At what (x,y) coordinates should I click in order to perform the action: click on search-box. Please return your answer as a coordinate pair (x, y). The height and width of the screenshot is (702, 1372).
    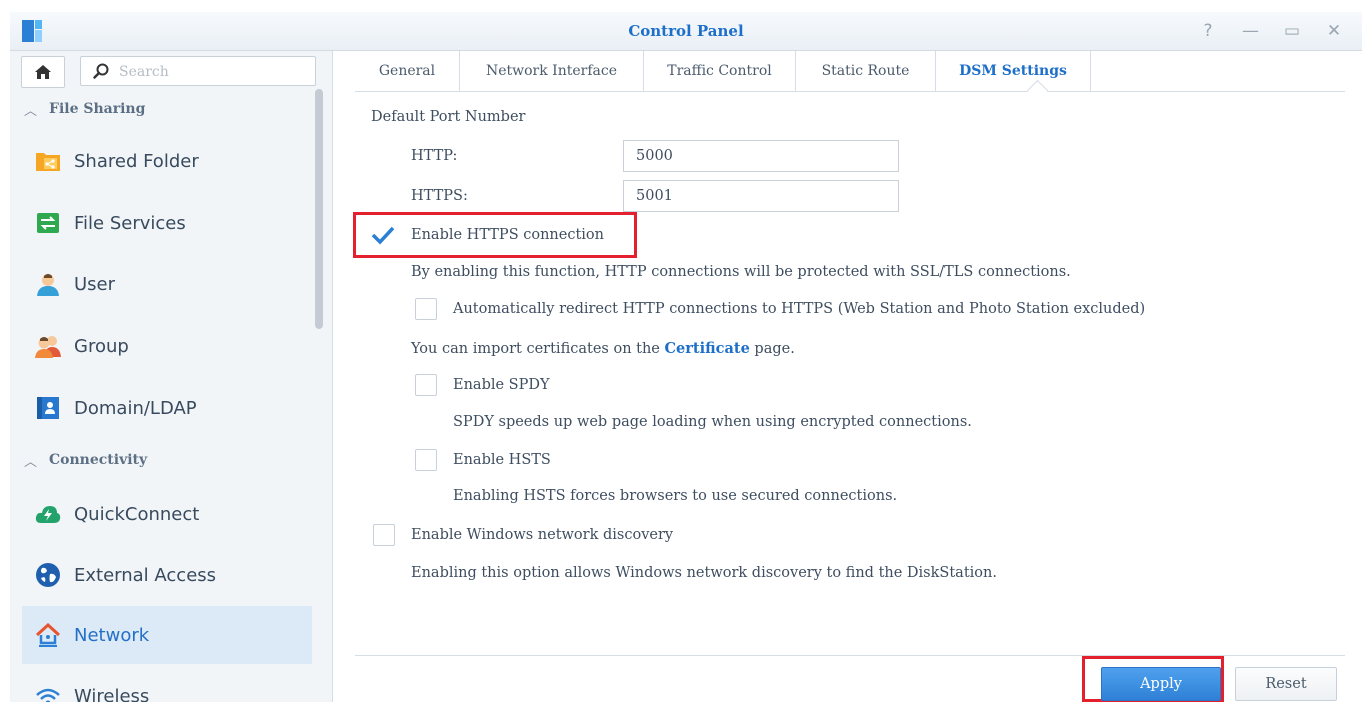
    Looking at the image, I should click on (198, 71).